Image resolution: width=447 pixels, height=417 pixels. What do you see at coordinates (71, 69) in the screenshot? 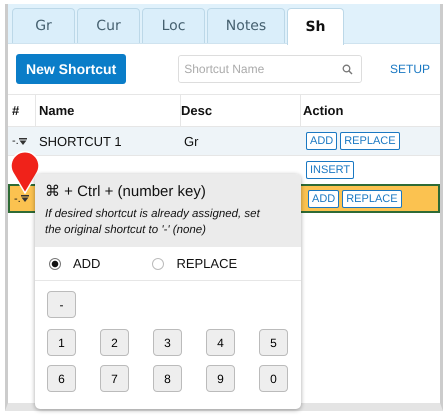
I see `new-shortcut-button: New Shortcut` at bounding box center [71, 69].